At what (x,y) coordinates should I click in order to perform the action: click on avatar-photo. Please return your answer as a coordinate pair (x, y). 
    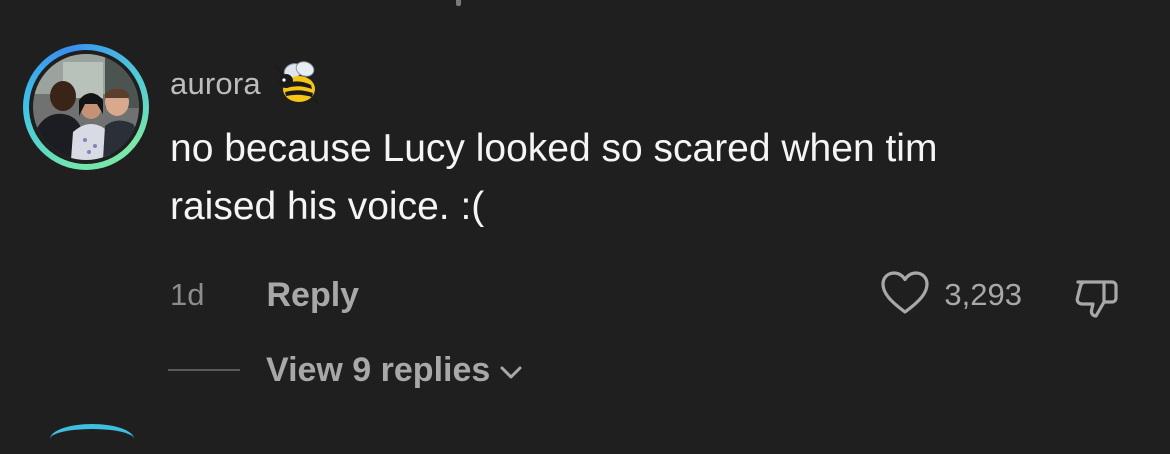
    Looking at the image, I should click on (86, 107).